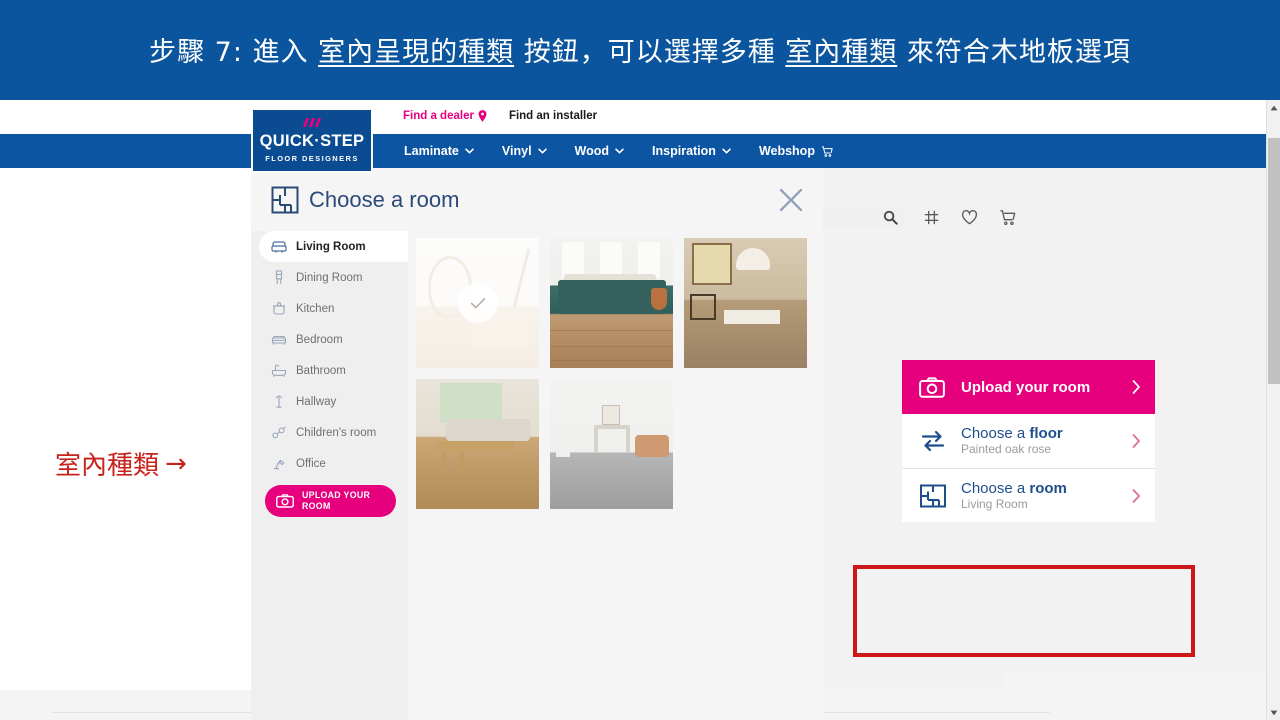 Image resolution: width=1280 pixels, height=720 pixels. What do you see at coordinates (445, 116) in the screenshot?
I see `find-a-dealer-link: Find a dealer` at bounding box center [445, 116].